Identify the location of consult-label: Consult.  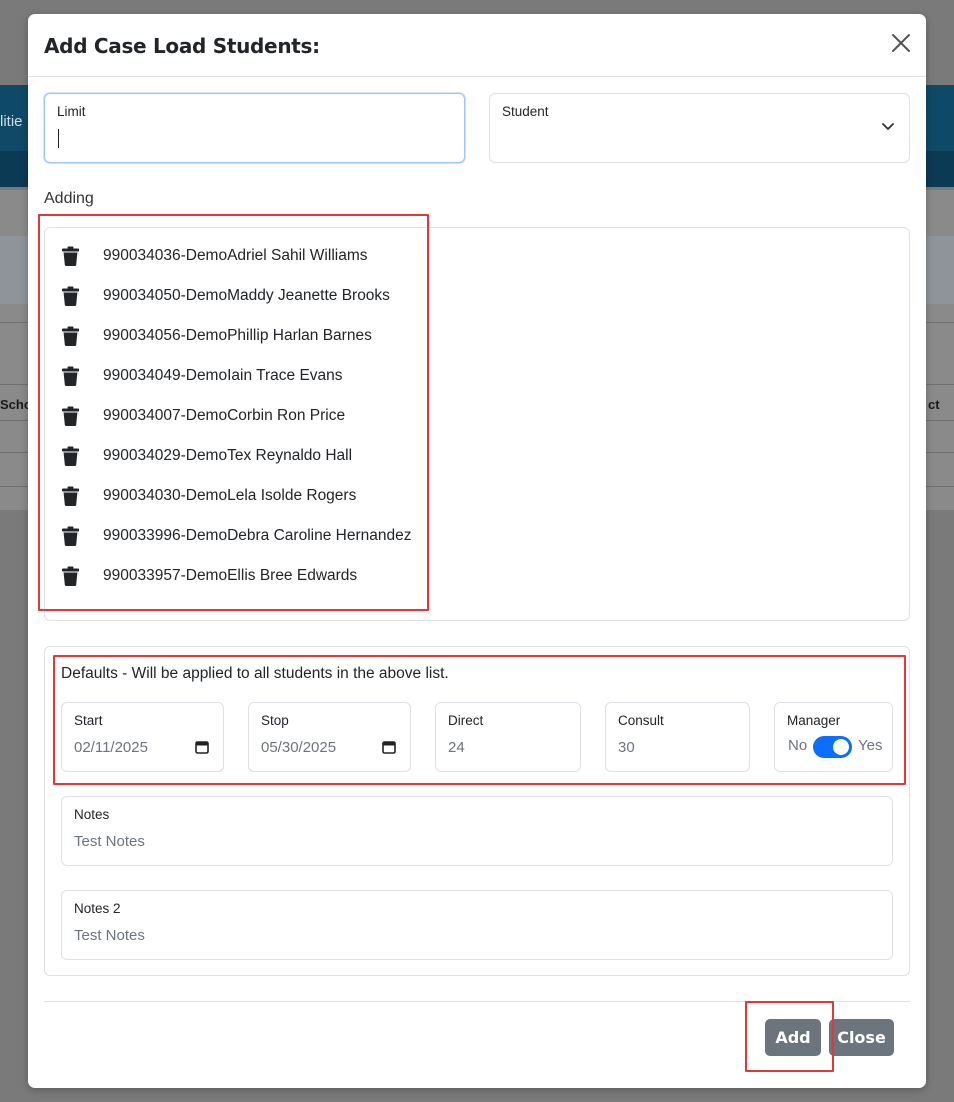
(641, 720).